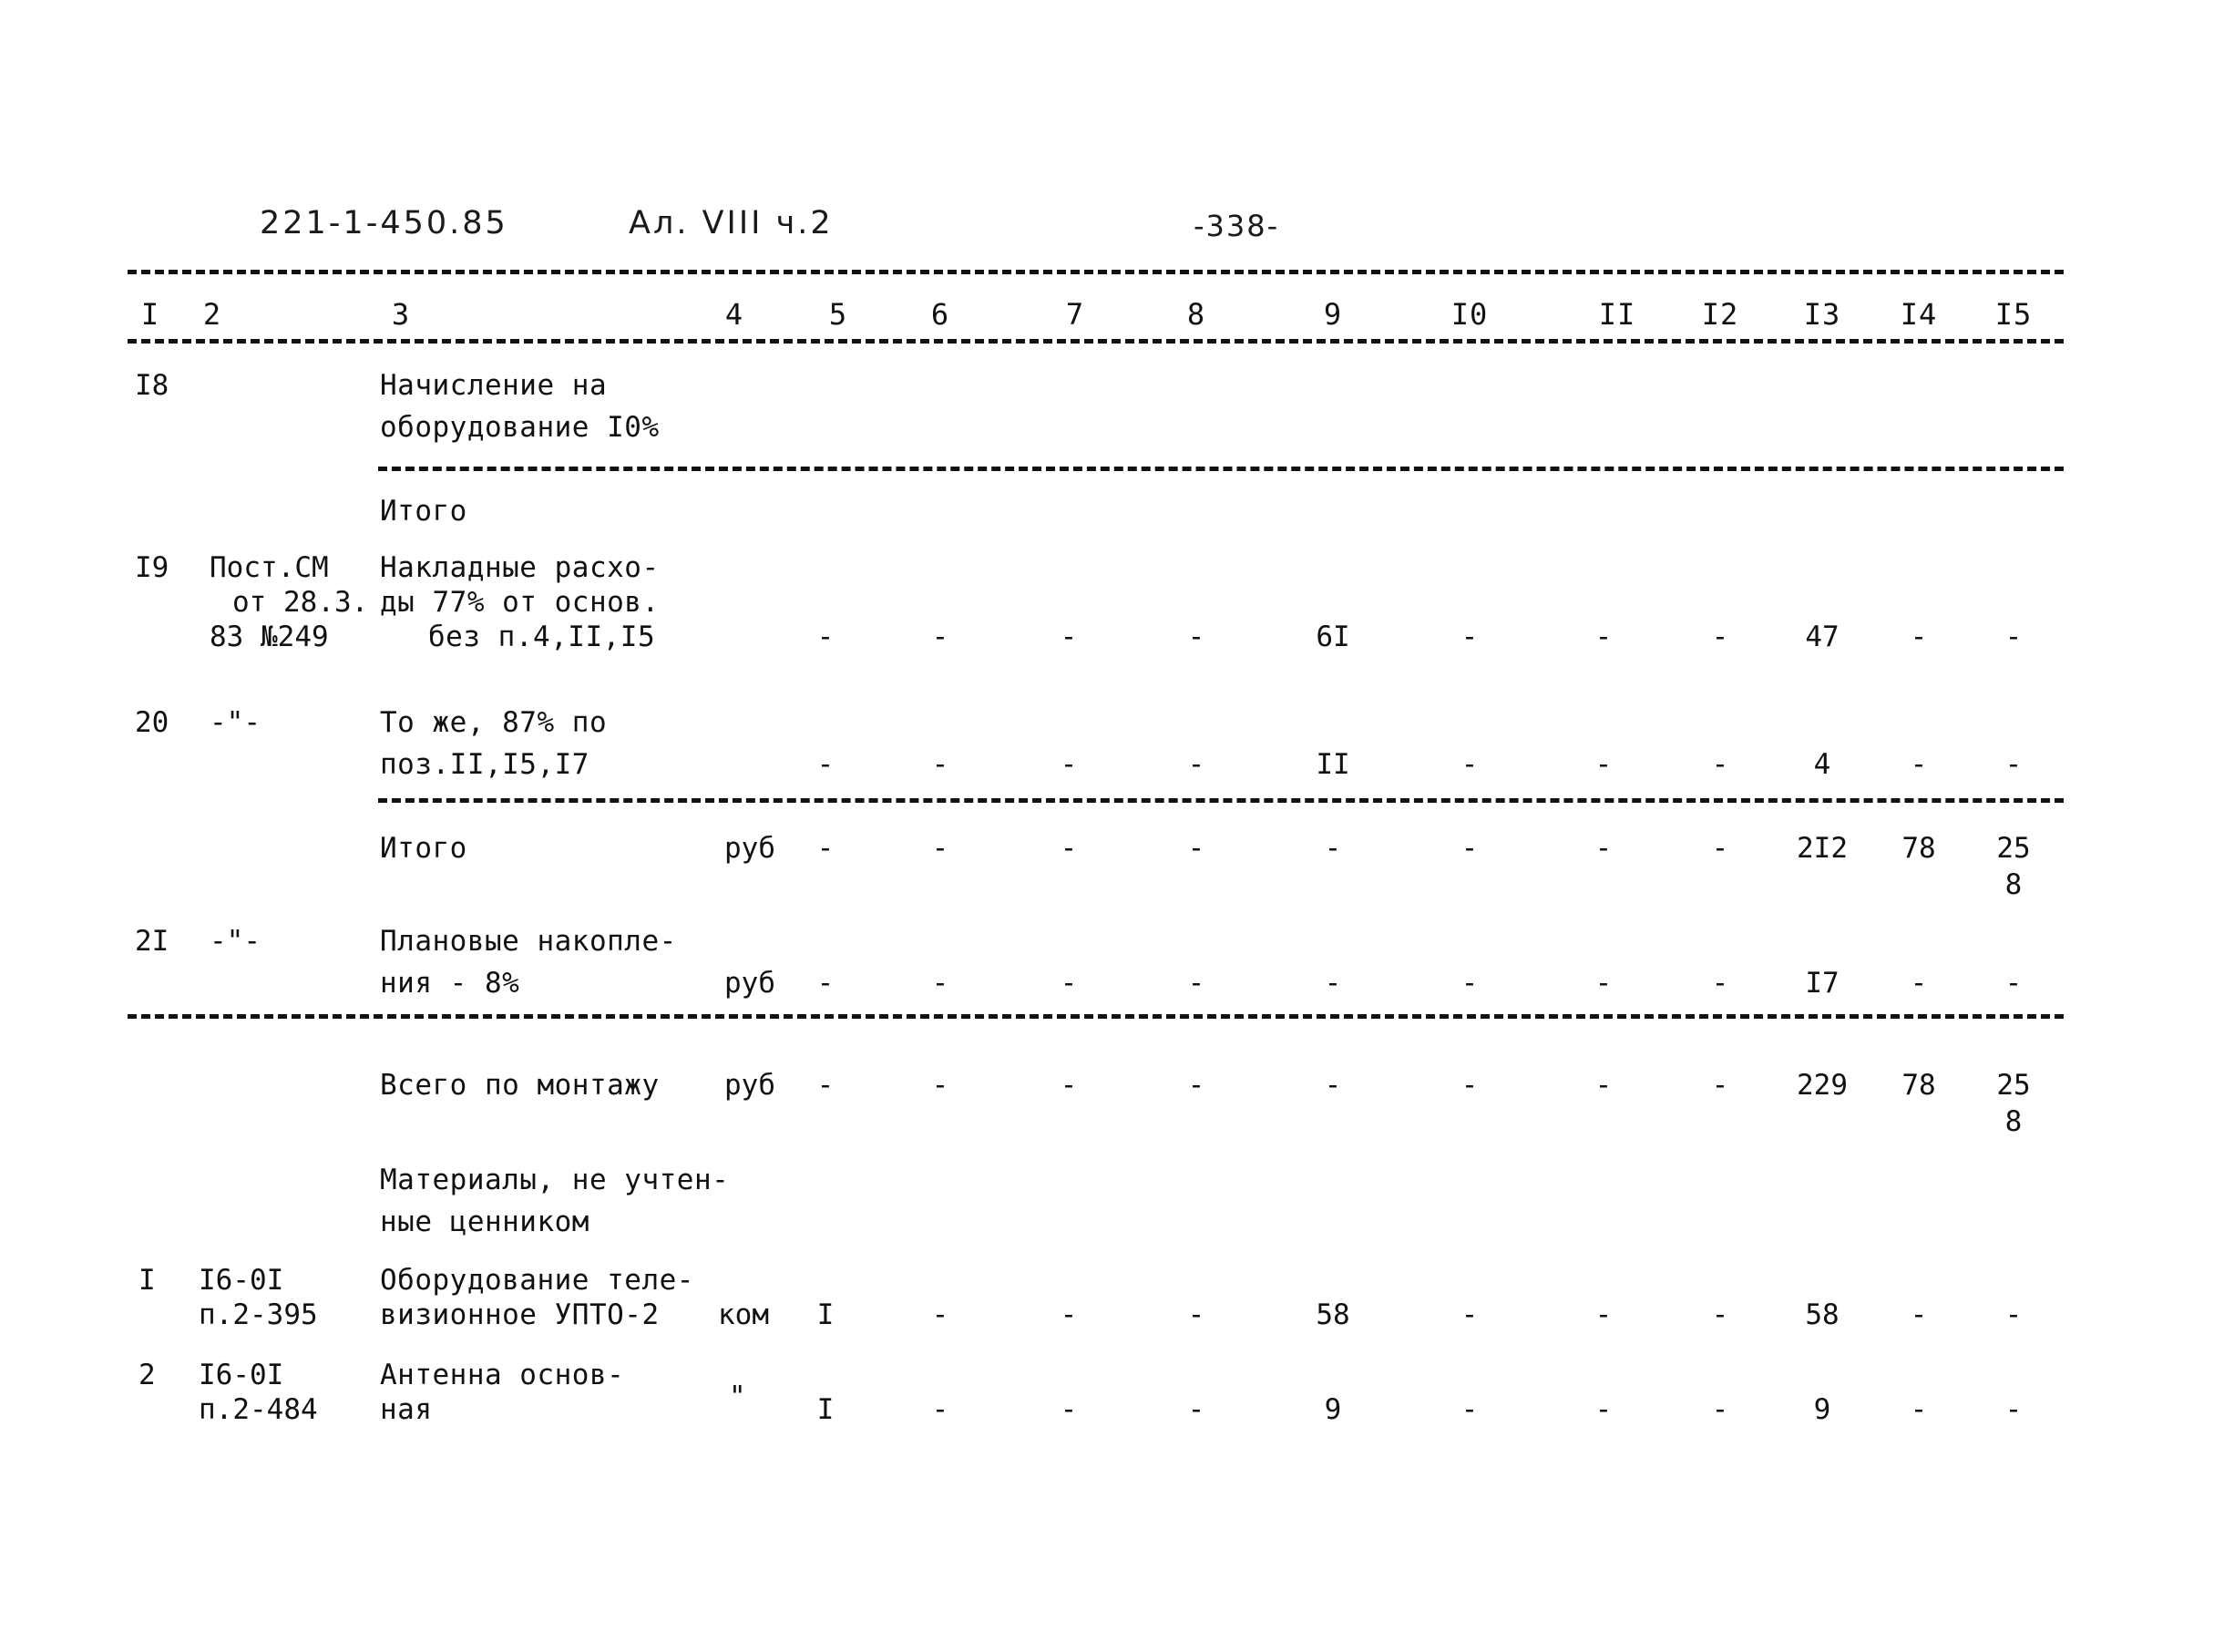 The width and height of the screenshot is (2224, 1652). I want to click on material-row-2-col-12: -, so click(1720, 1409).